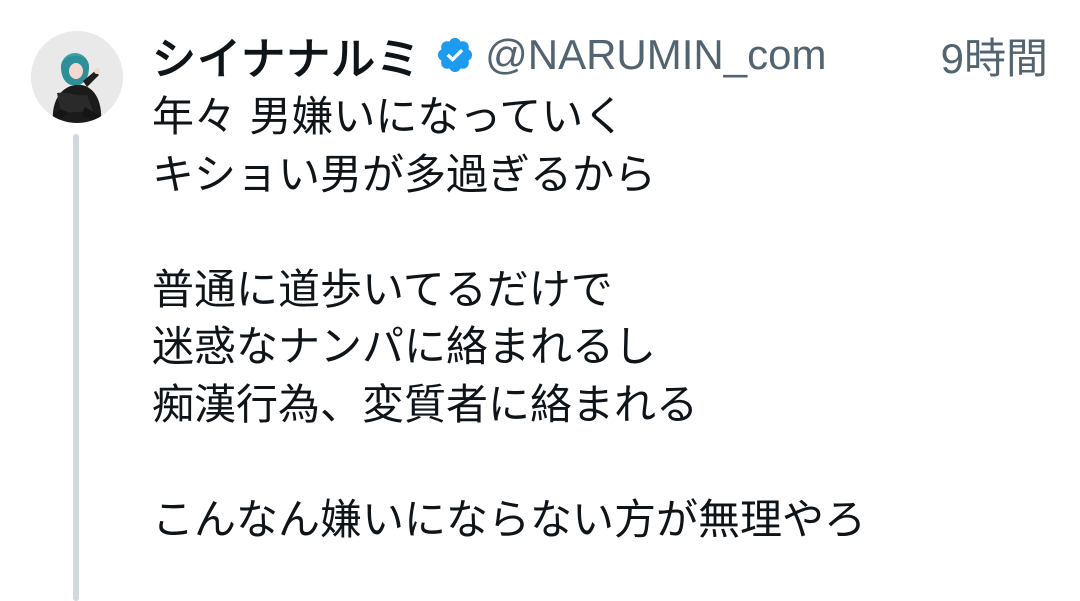 The height and width of the screenshot is (601, 1080). I want to click on tweet-text-line: 痴漢行為、変質者に絡まれる, so click(425, 404).